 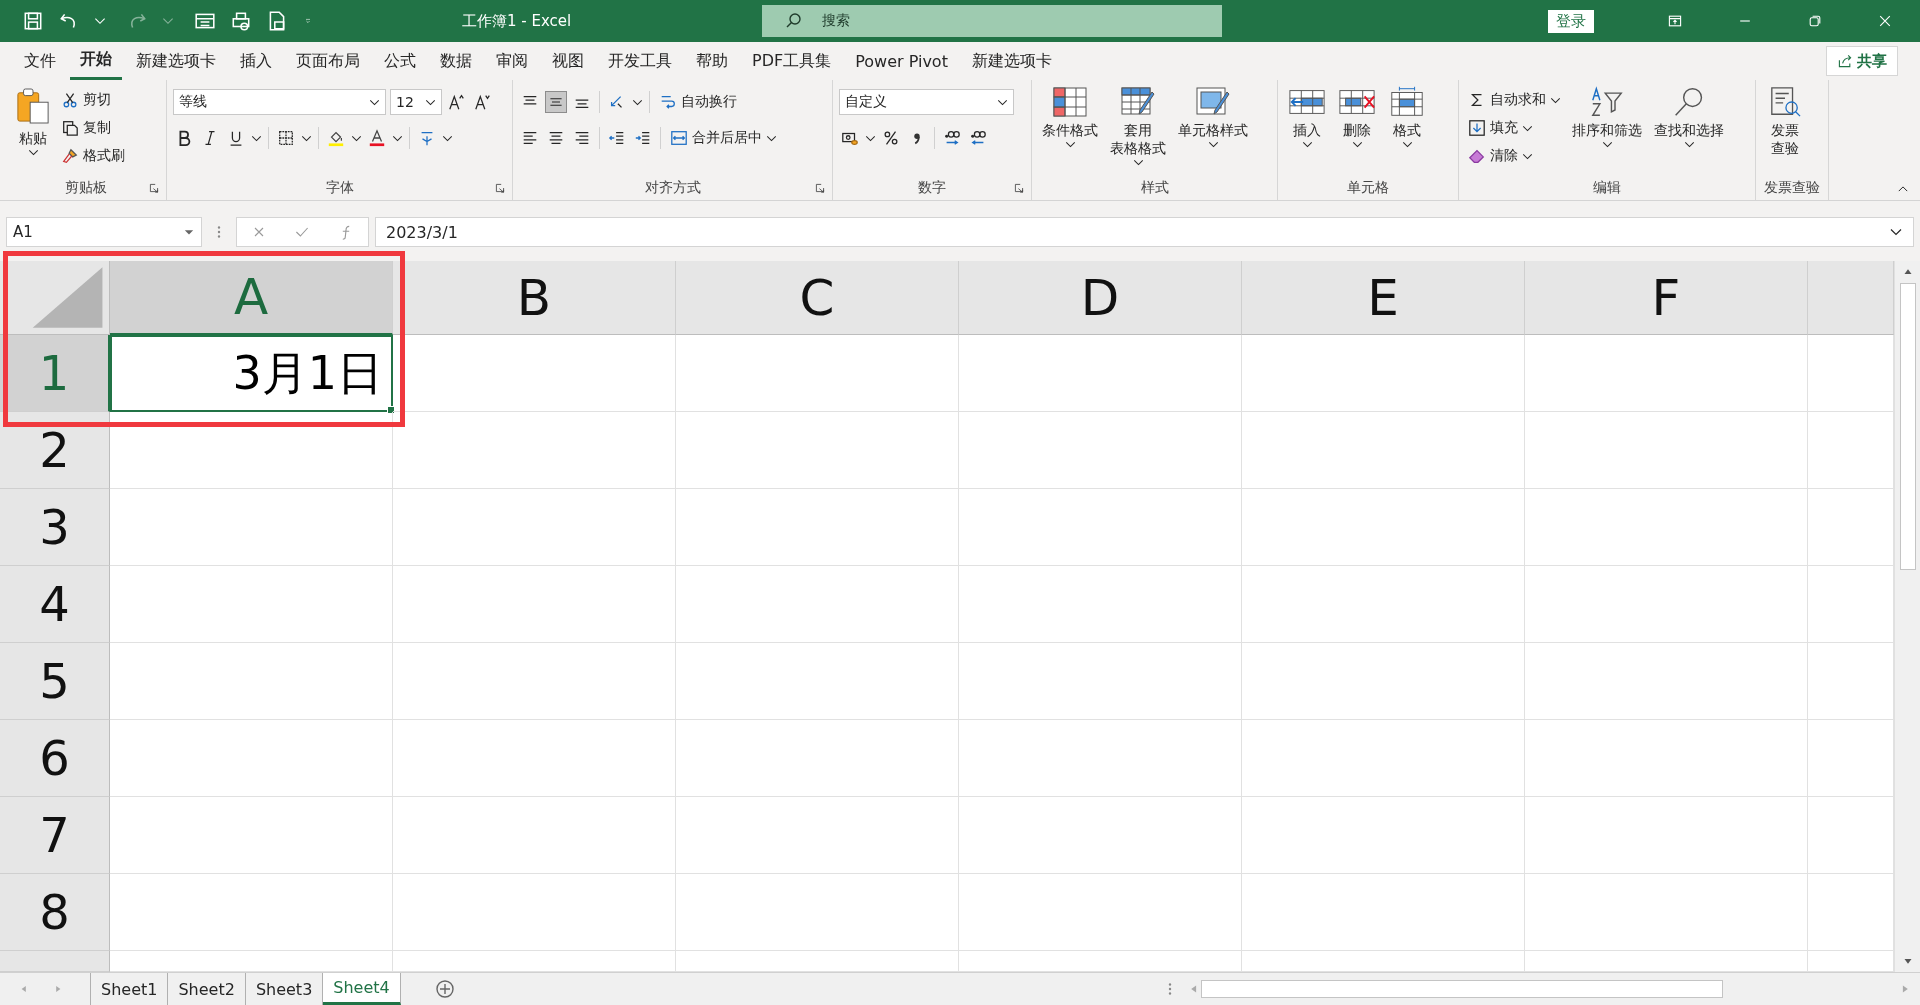 What do you see at coordinates (400, 61) in the screenshot?
I see `ribbon-tab: 公式` at bounding box center [400, 61].